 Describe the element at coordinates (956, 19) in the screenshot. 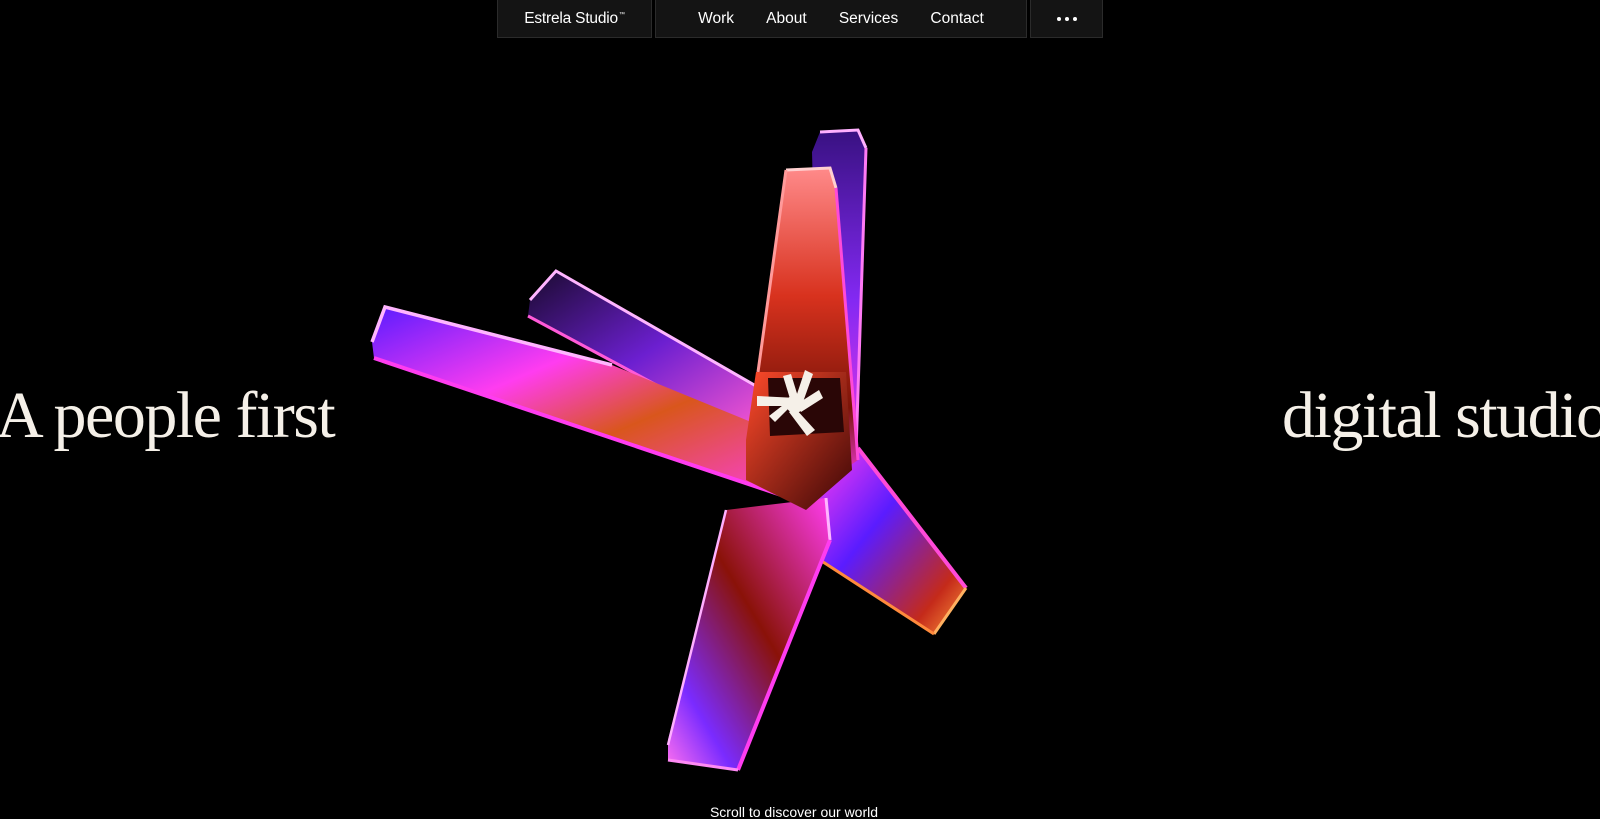

I see `nav-link-contact: Contact` at that location.